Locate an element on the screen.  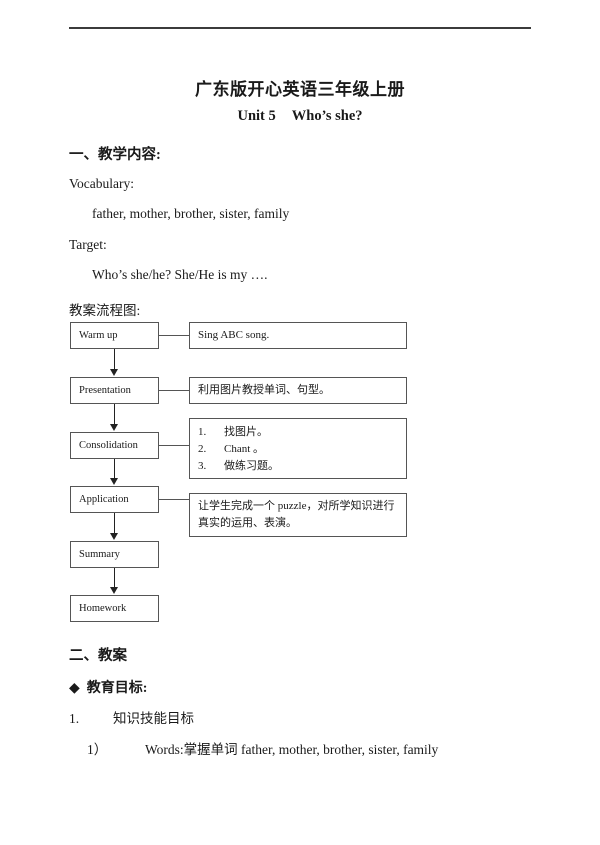
flow-node-presentation: Presentation is located at coordinates (114, 390).